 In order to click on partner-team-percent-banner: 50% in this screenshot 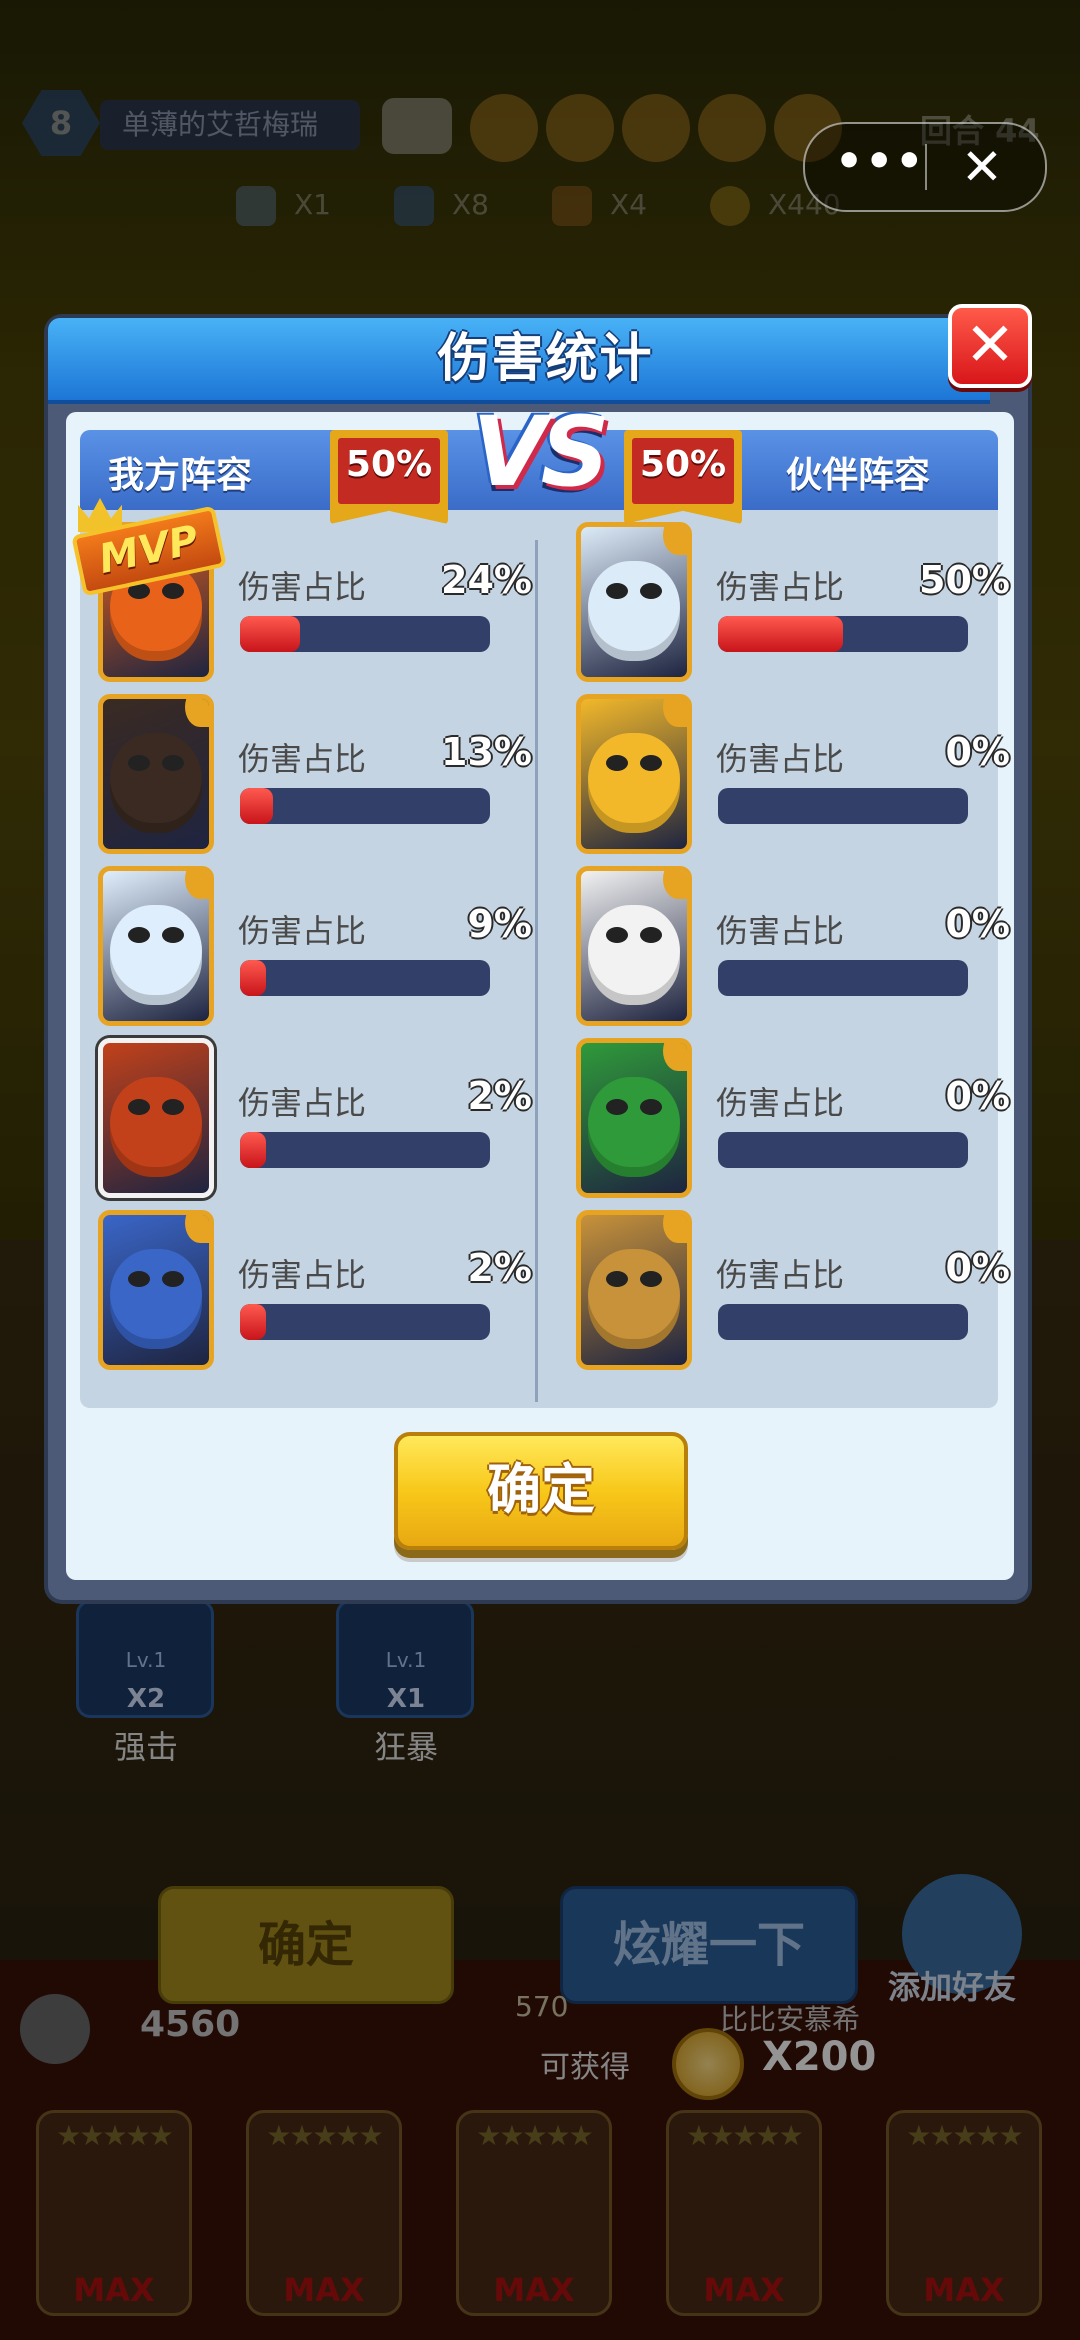, I will do `click(683, 477)`.